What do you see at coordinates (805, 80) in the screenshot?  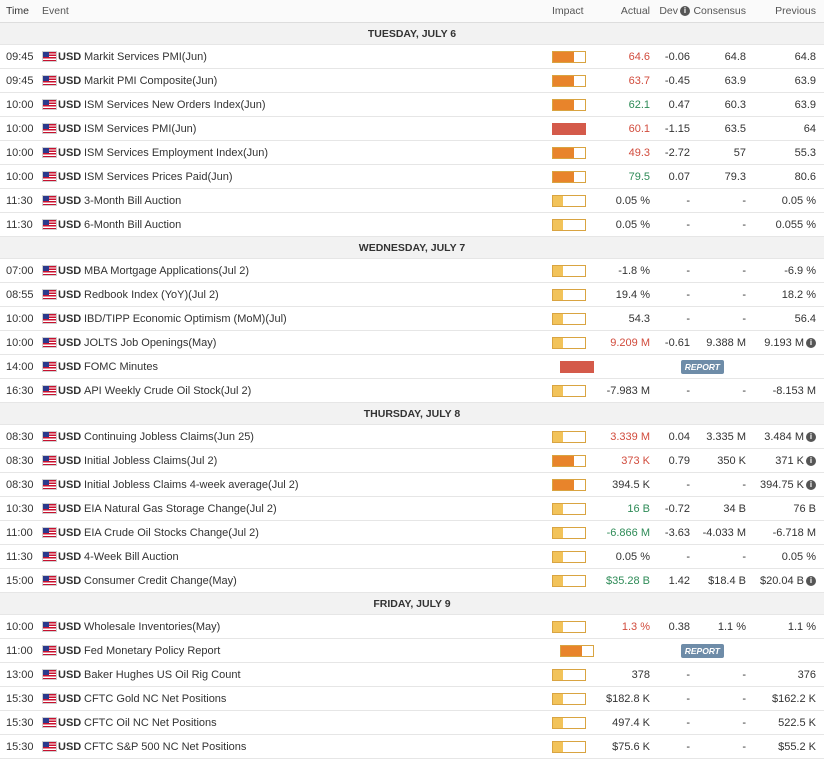 I see `previous-value: 63.9` at bounding box center [805, 80].